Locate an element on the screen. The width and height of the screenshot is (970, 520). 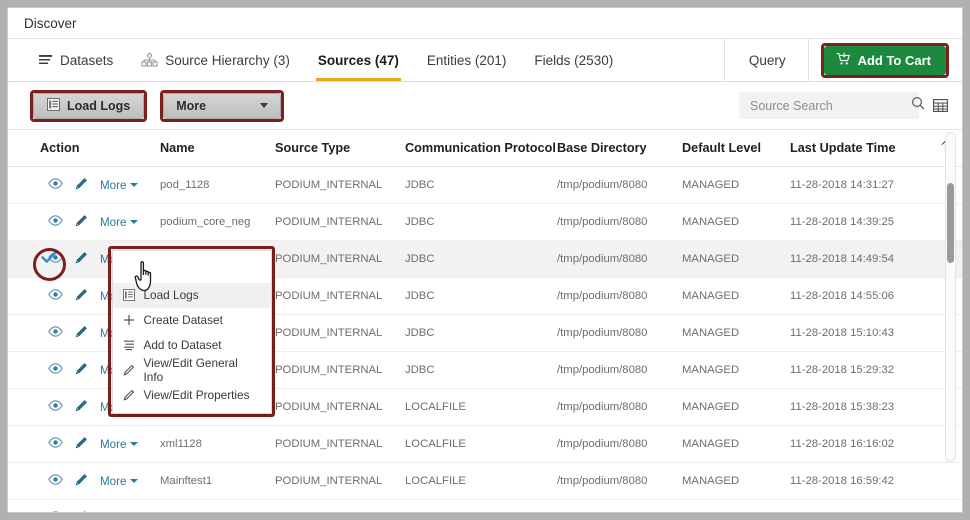
cell-last-update: 11-28-2018 15:10:43 is located at coordinates (865, 333).